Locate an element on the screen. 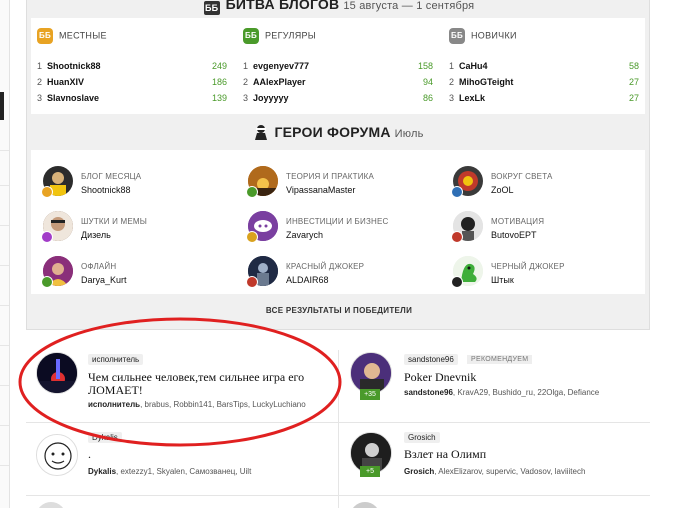 The image size is (700, 508). leader-row: 1 evgenyev777 158 is located at coordinates (338, 68).